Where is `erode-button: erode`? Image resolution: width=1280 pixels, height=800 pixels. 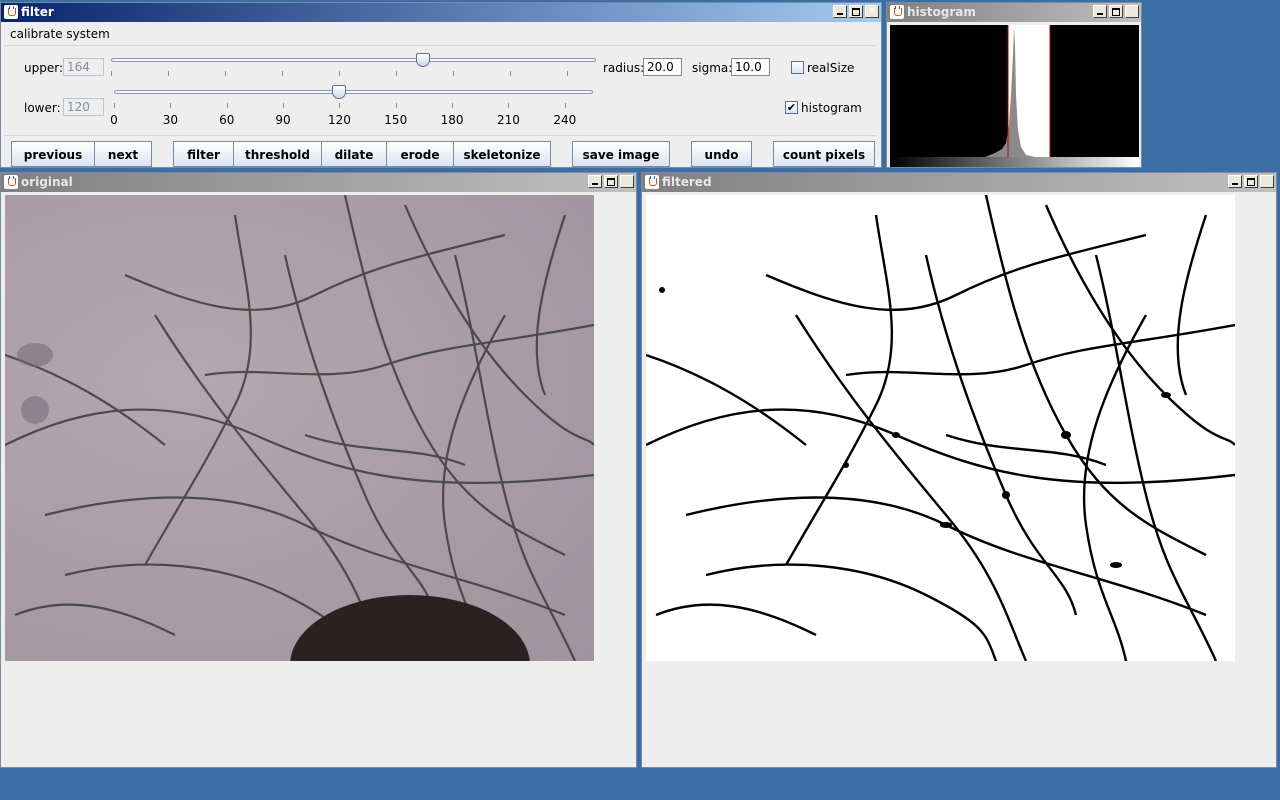 erode-button: erode is located at coordinates (420, 154).